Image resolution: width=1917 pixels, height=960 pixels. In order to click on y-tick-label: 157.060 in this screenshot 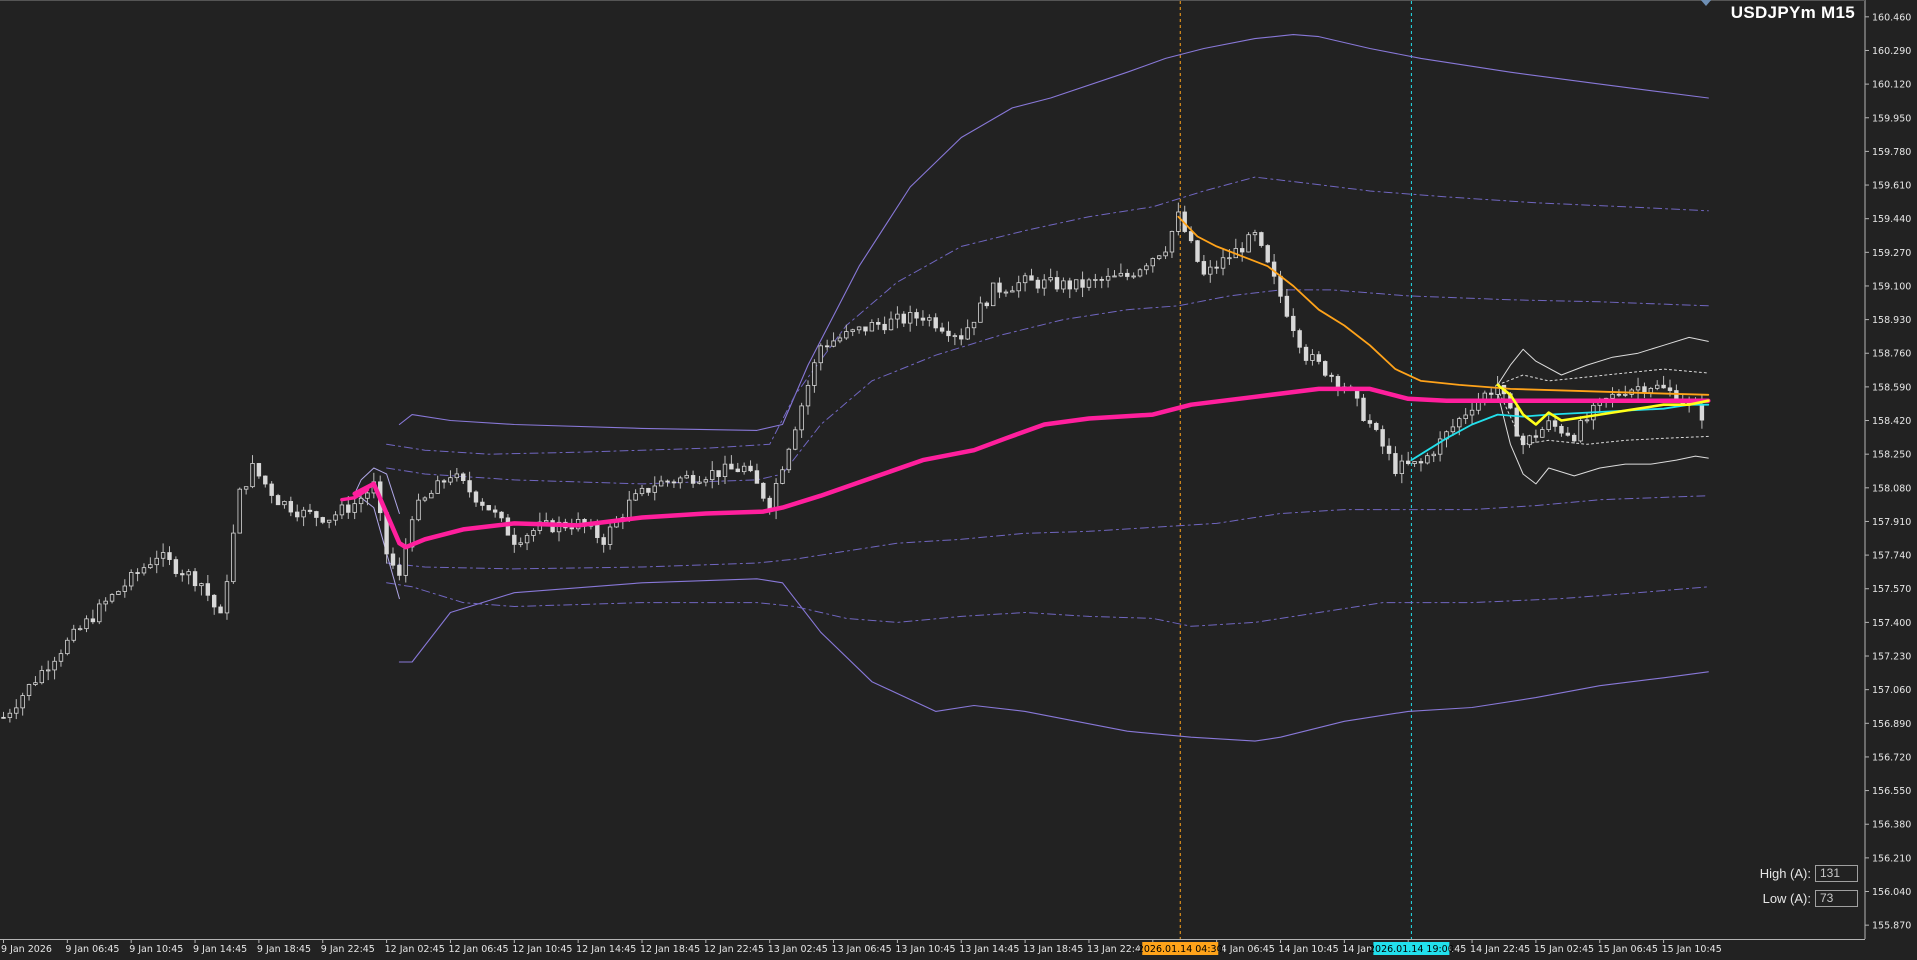, I will do `click(1891, 690)`.